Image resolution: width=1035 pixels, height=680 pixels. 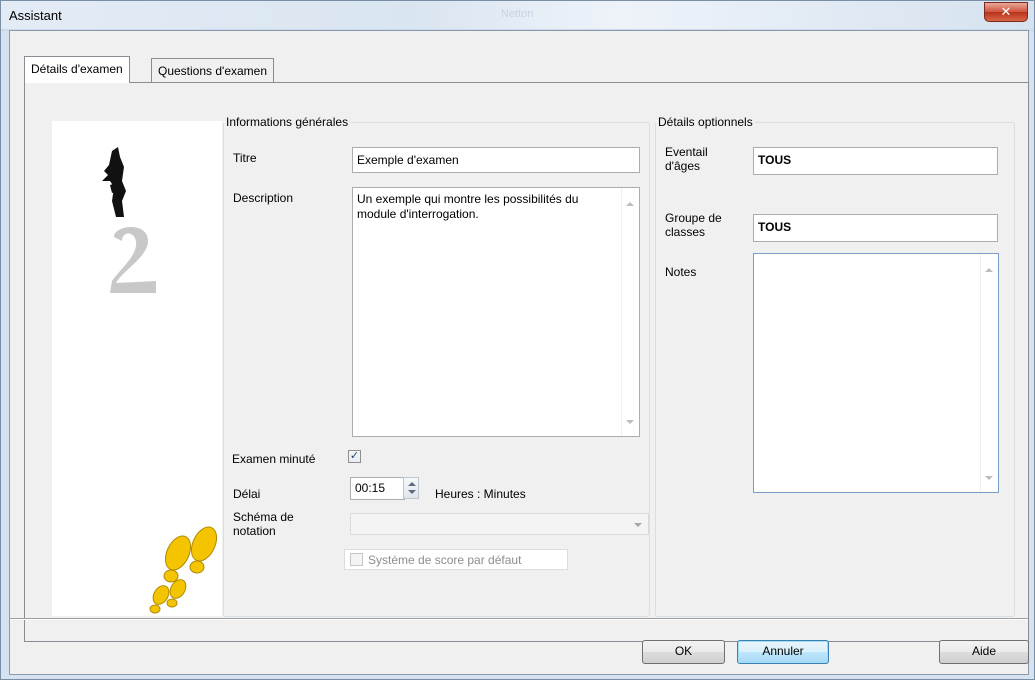 I want to click on delay-units-label: Heures : Minutes, so click(x=480, y=494).